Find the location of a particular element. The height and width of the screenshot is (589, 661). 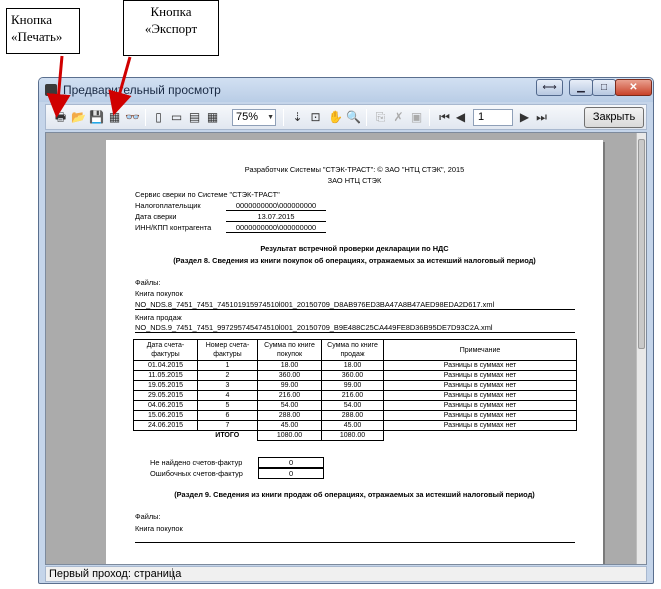

purchase-book-label: Книга покупок is located at coordinates (159, 293).